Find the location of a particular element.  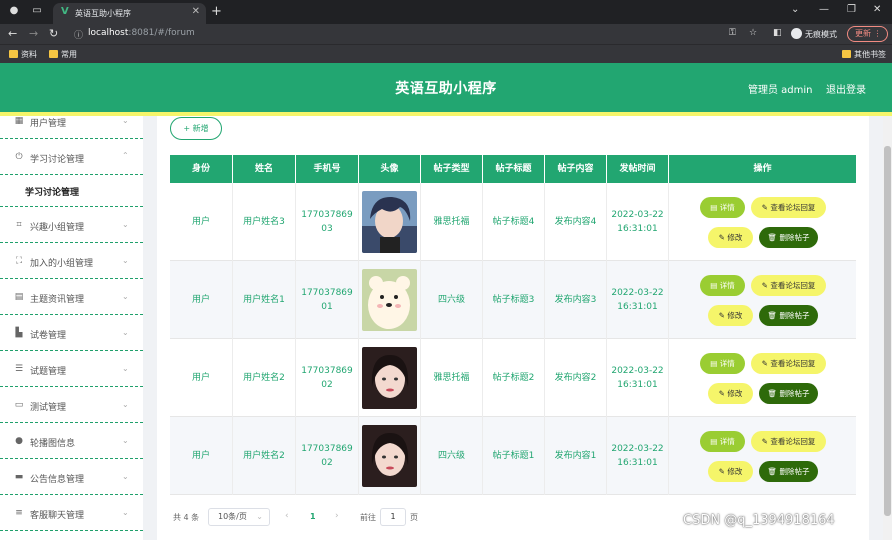

close-window-icon: ✕ is located at coordinates (877, 9).